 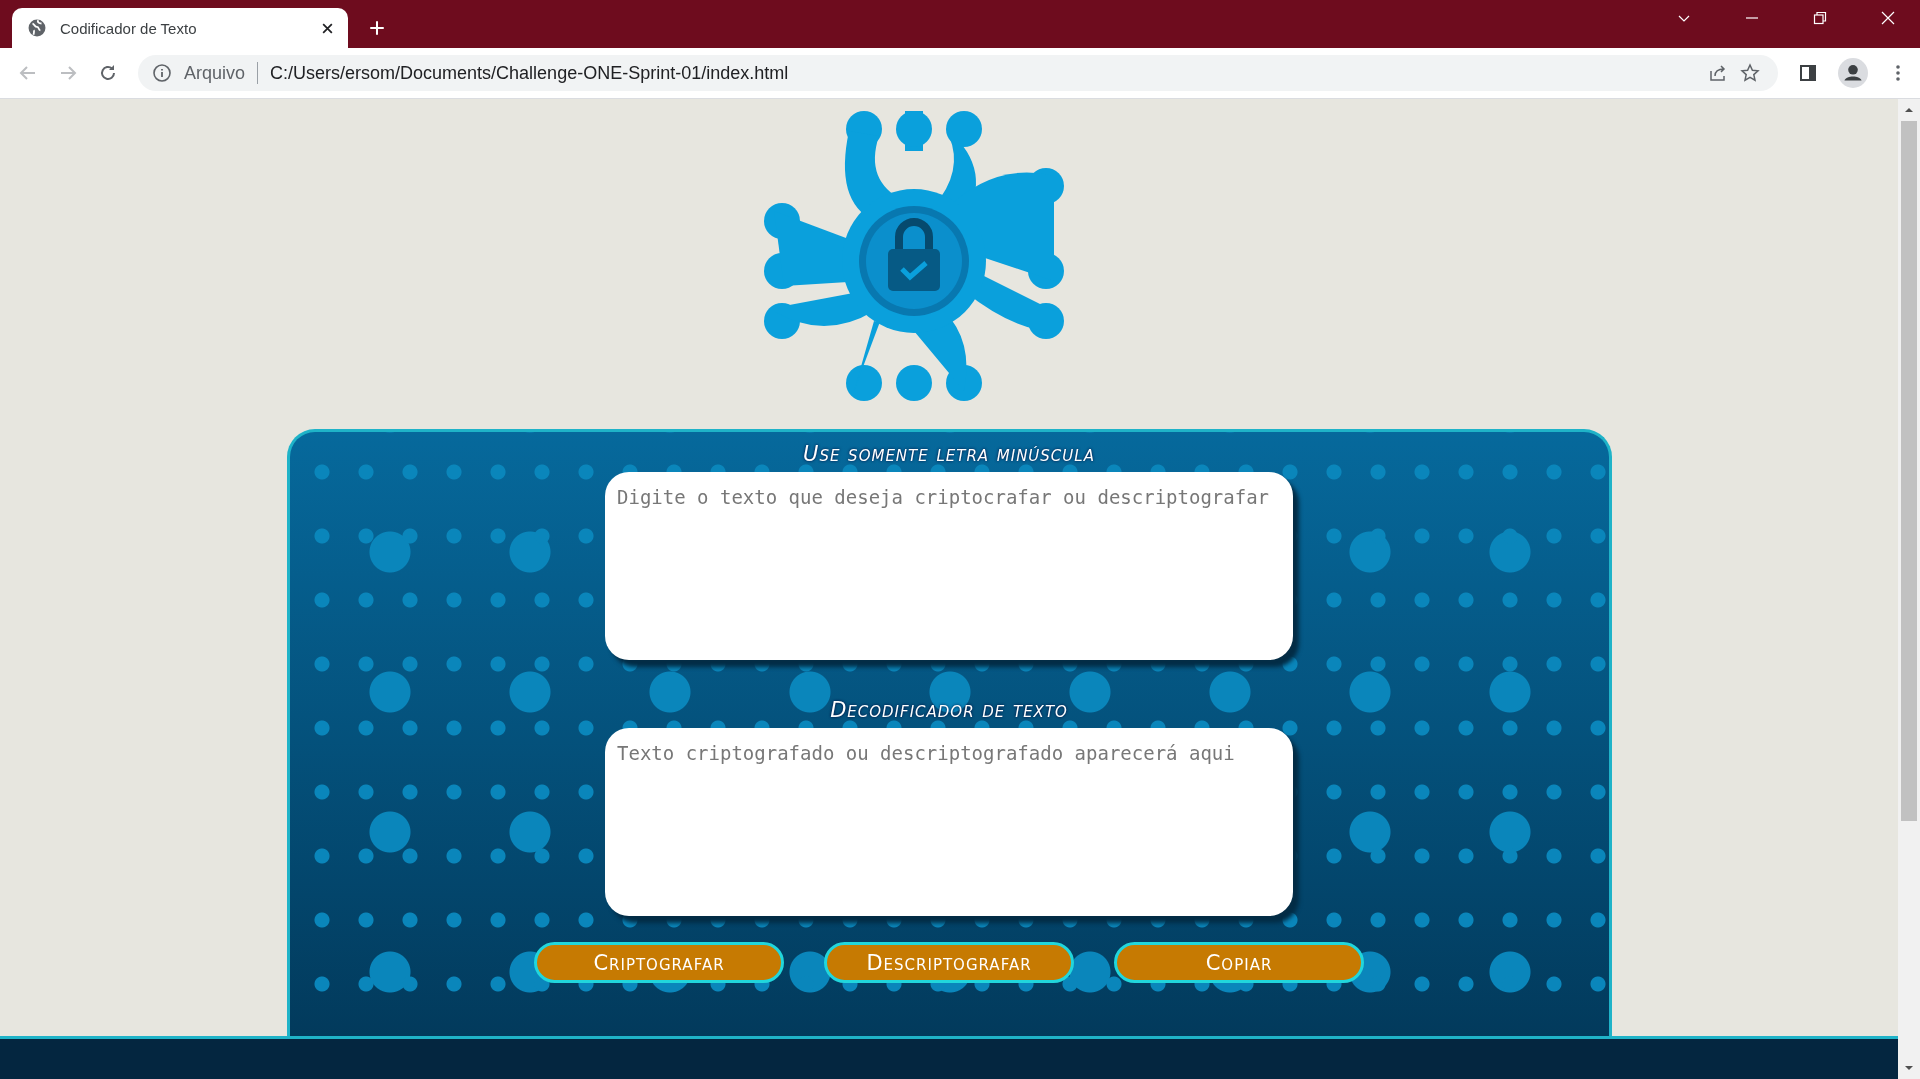 I want to click on tab-title: Codificador de Texto, so click(x=129, y=28).